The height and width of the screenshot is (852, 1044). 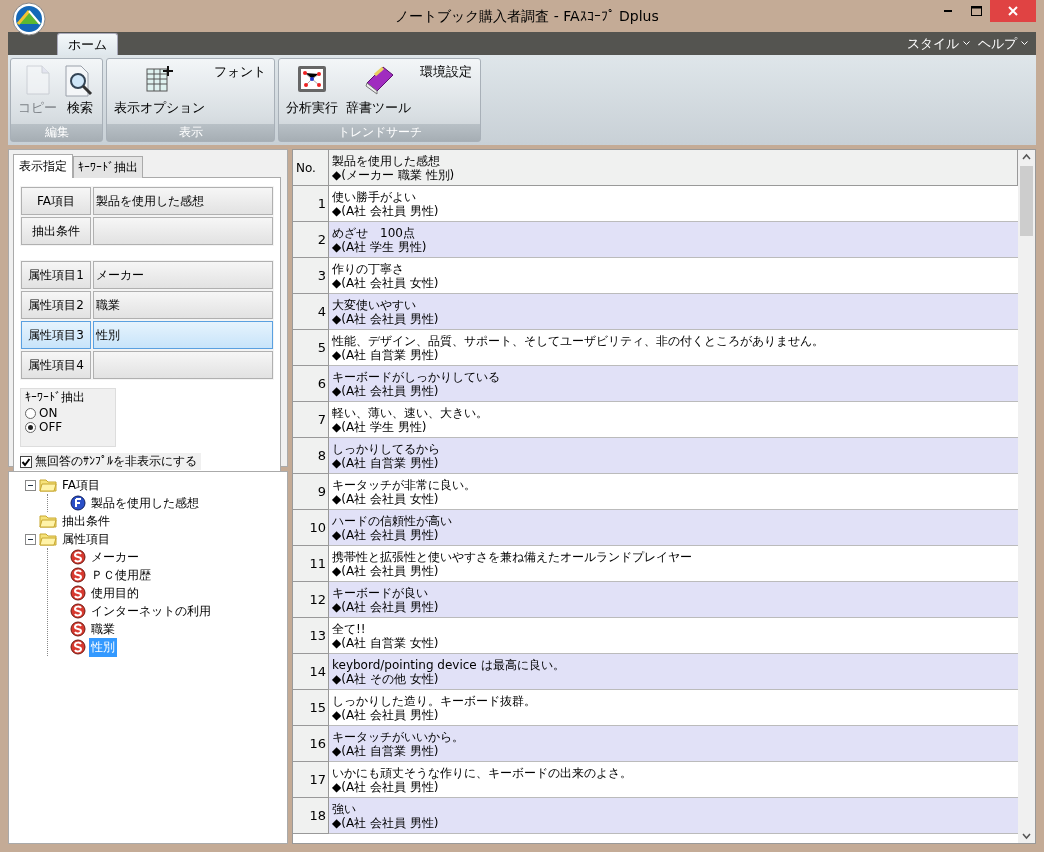 What do you see at coordinates (1026, 496) in the screenshot?
I see `scrollbar` at bounding box center [1026, 496].